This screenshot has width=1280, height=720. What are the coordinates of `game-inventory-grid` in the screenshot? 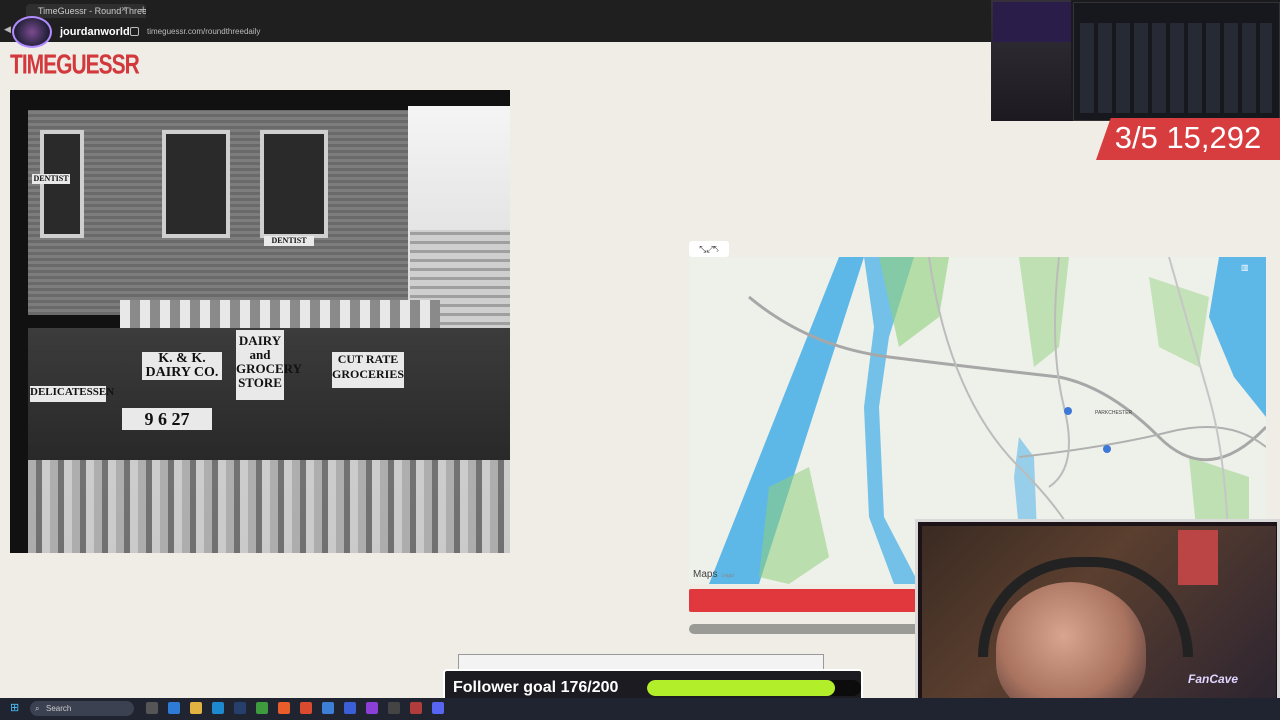 It's located at (1176, 68).